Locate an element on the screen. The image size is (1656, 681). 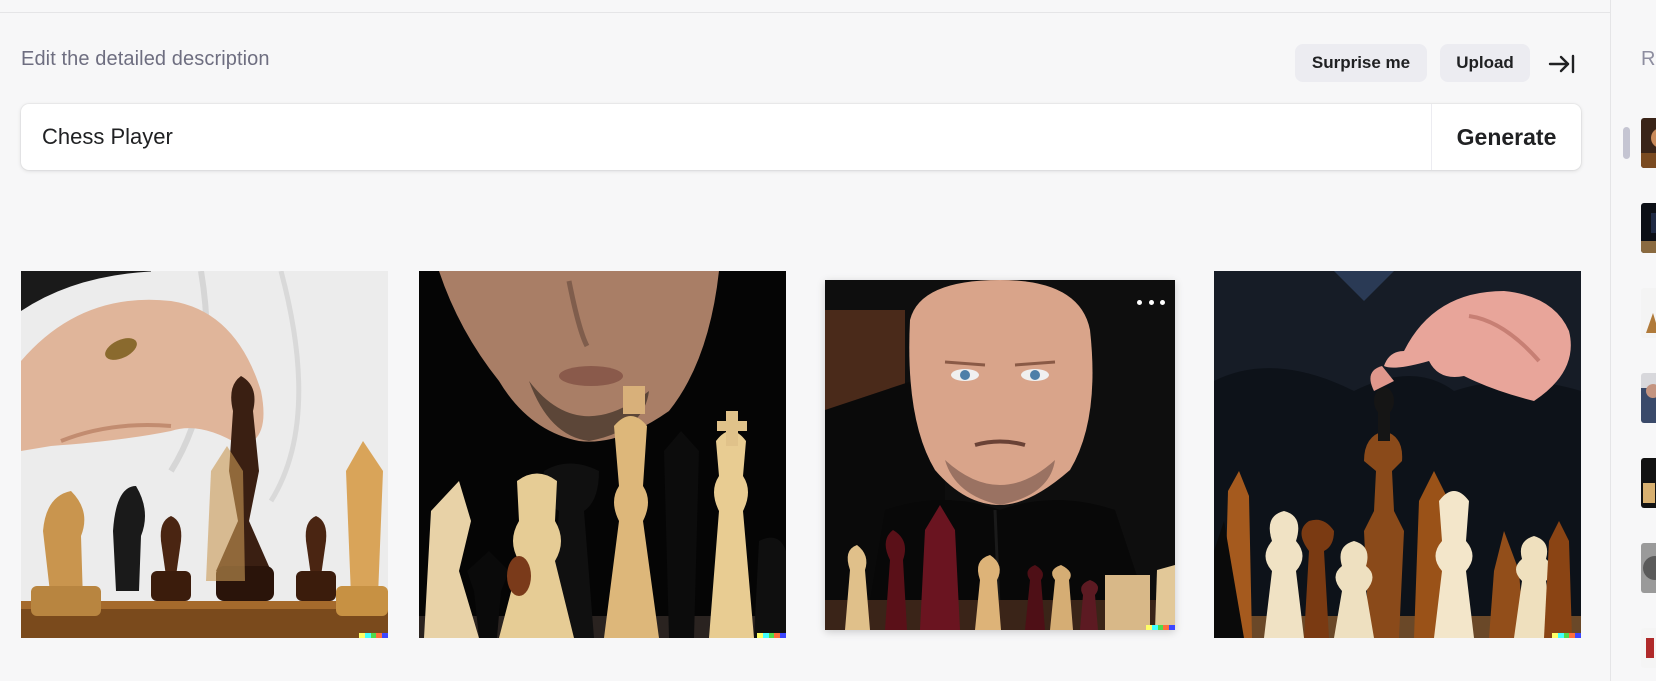
history-title: R is located at coordinates (1648, 59).